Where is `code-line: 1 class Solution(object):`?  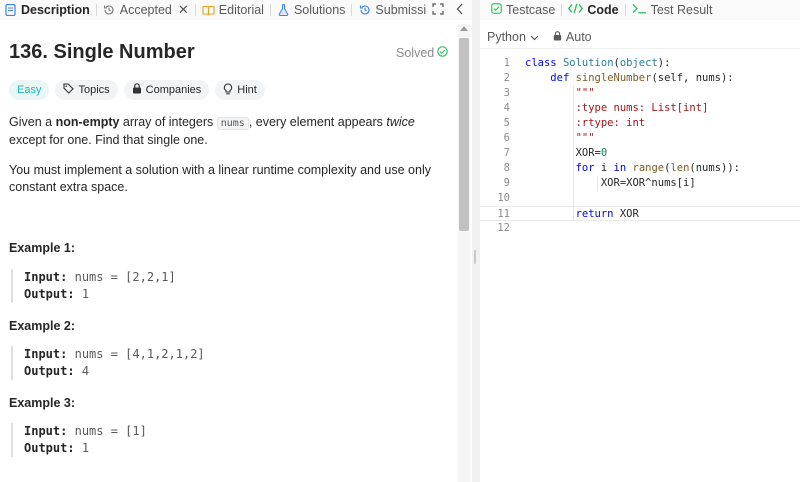
code-line: 1 class Solution(object): is located at coordinates (640, 63).